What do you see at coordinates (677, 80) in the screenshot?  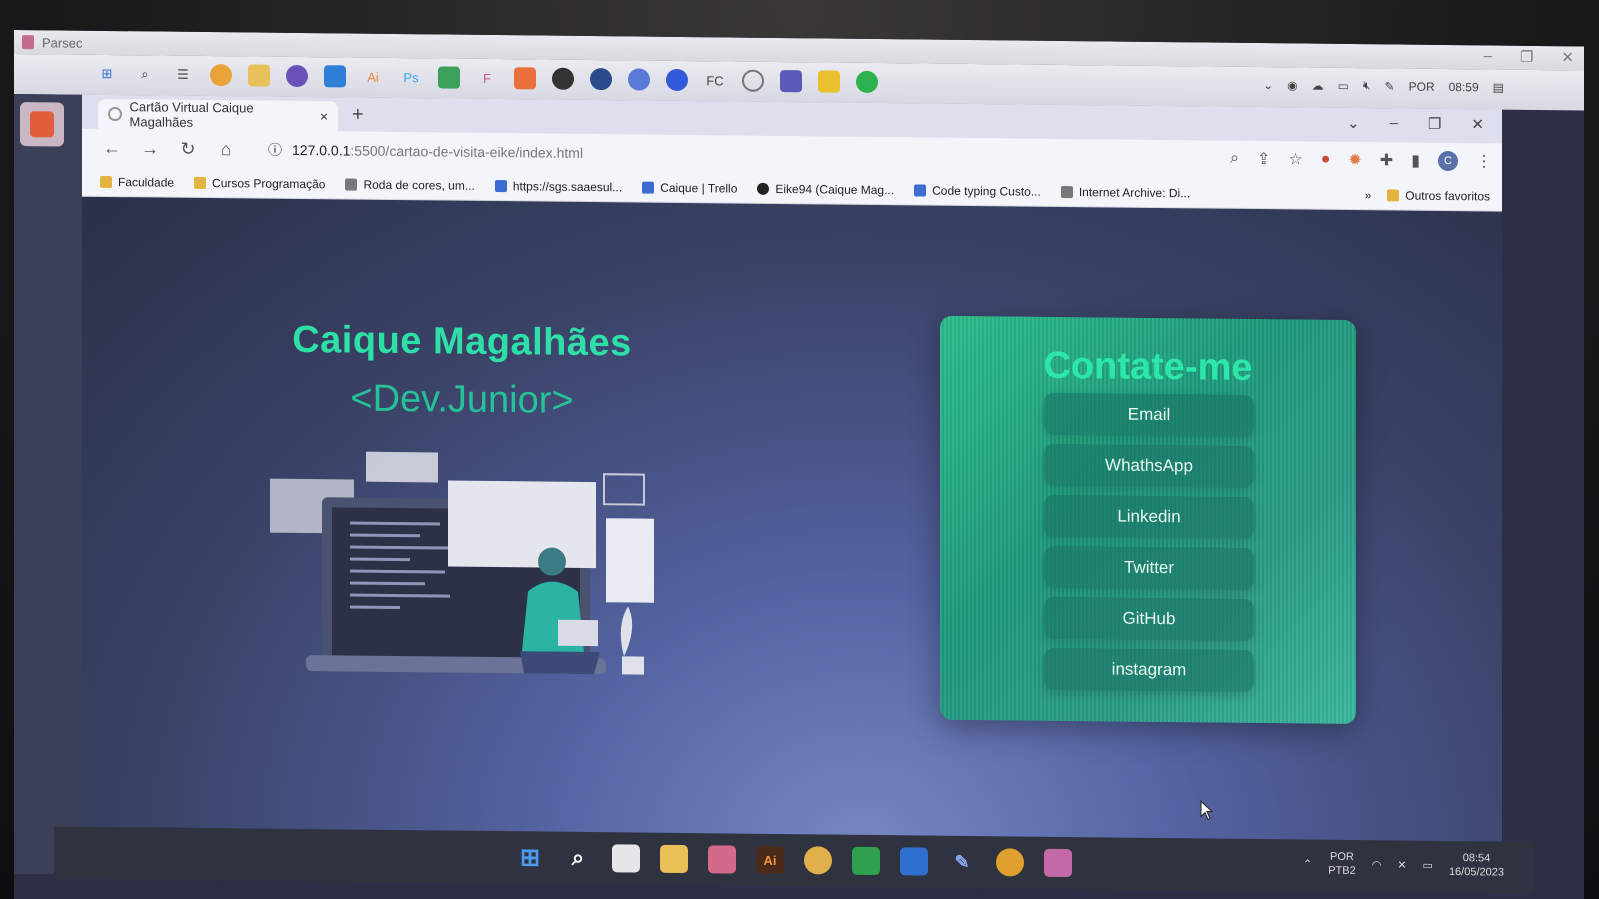 I see `app-play-icon` at bounding box center [677, 80].